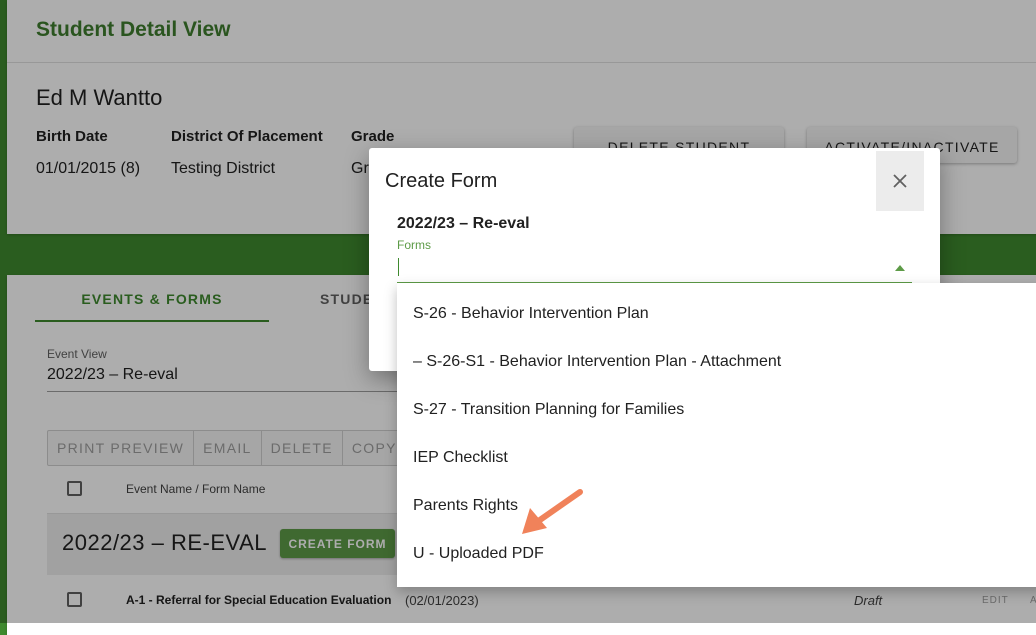 This screenshot has height=635, width=1036. Describe the element at coordinates (441, 181) in the screenshot. I see `dialog-title: Create Form` at that location.